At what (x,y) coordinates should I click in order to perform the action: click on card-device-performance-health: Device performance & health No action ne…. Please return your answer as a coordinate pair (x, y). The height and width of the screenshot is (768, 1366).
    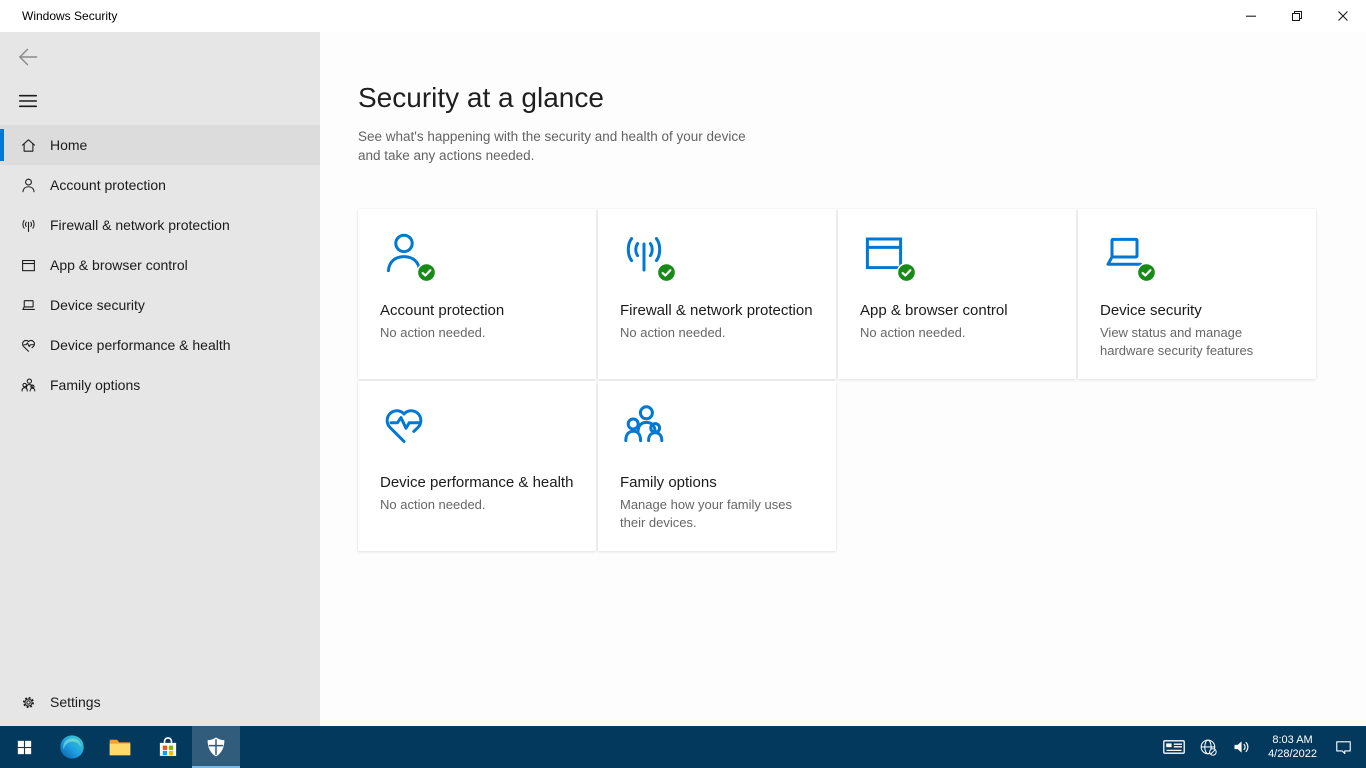
    Looking at the image, I should click on (477, 466).